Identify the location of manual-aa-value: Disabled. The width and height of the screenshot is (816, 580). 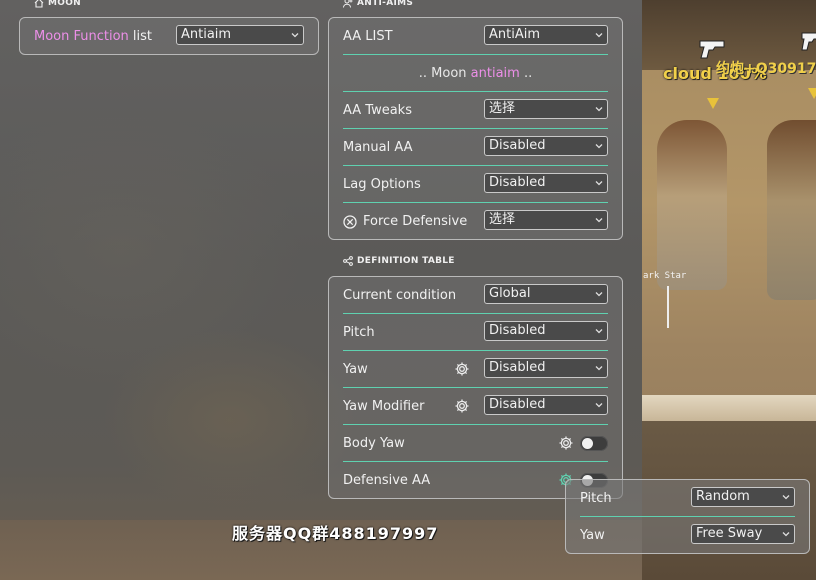
(517, 145).